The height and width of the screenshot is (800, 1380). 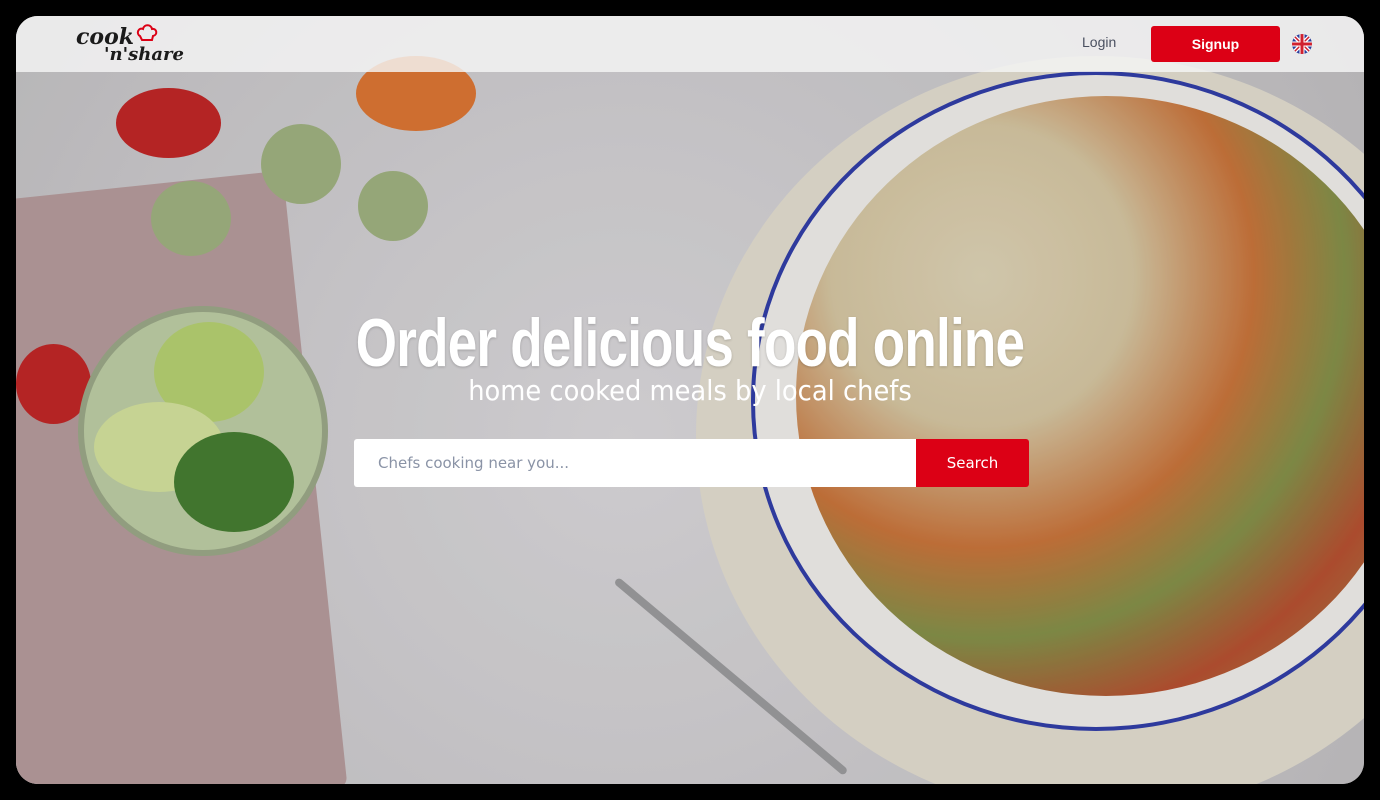 I want to click on search-bar: Search, so click(x=691, y=463).